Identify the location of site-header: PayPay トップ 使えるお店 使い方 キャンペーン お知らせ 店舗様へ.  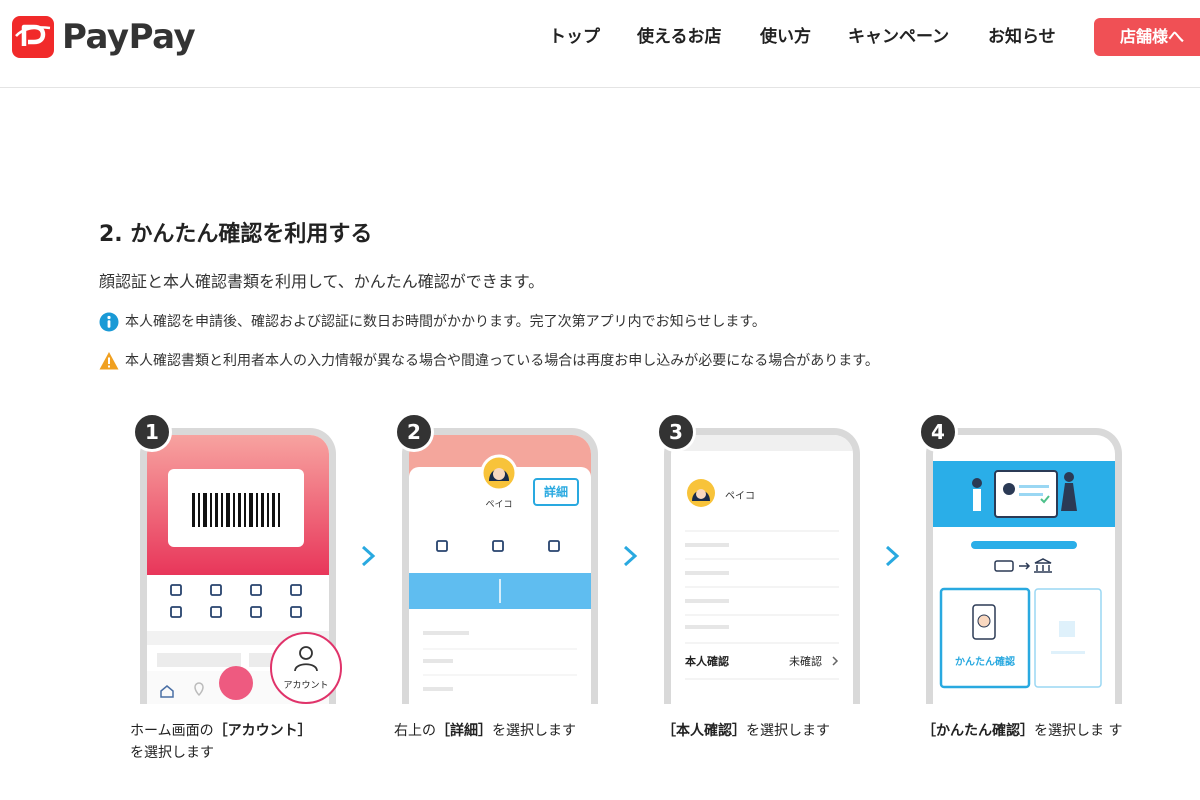
(600, 44).